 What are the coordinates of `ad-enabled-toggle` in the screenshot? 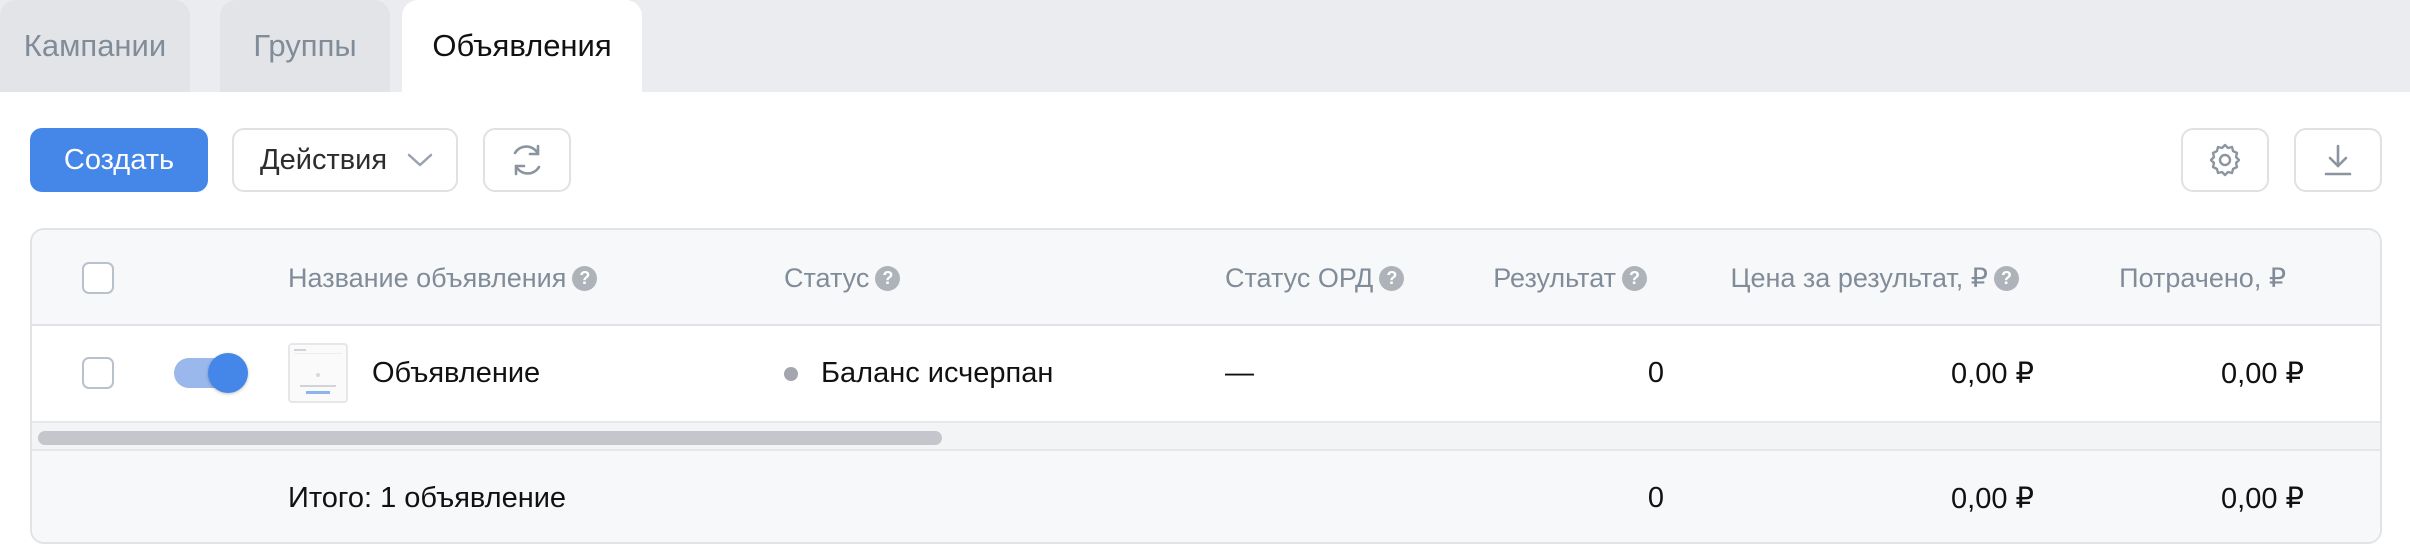 It's located at (211, 373).